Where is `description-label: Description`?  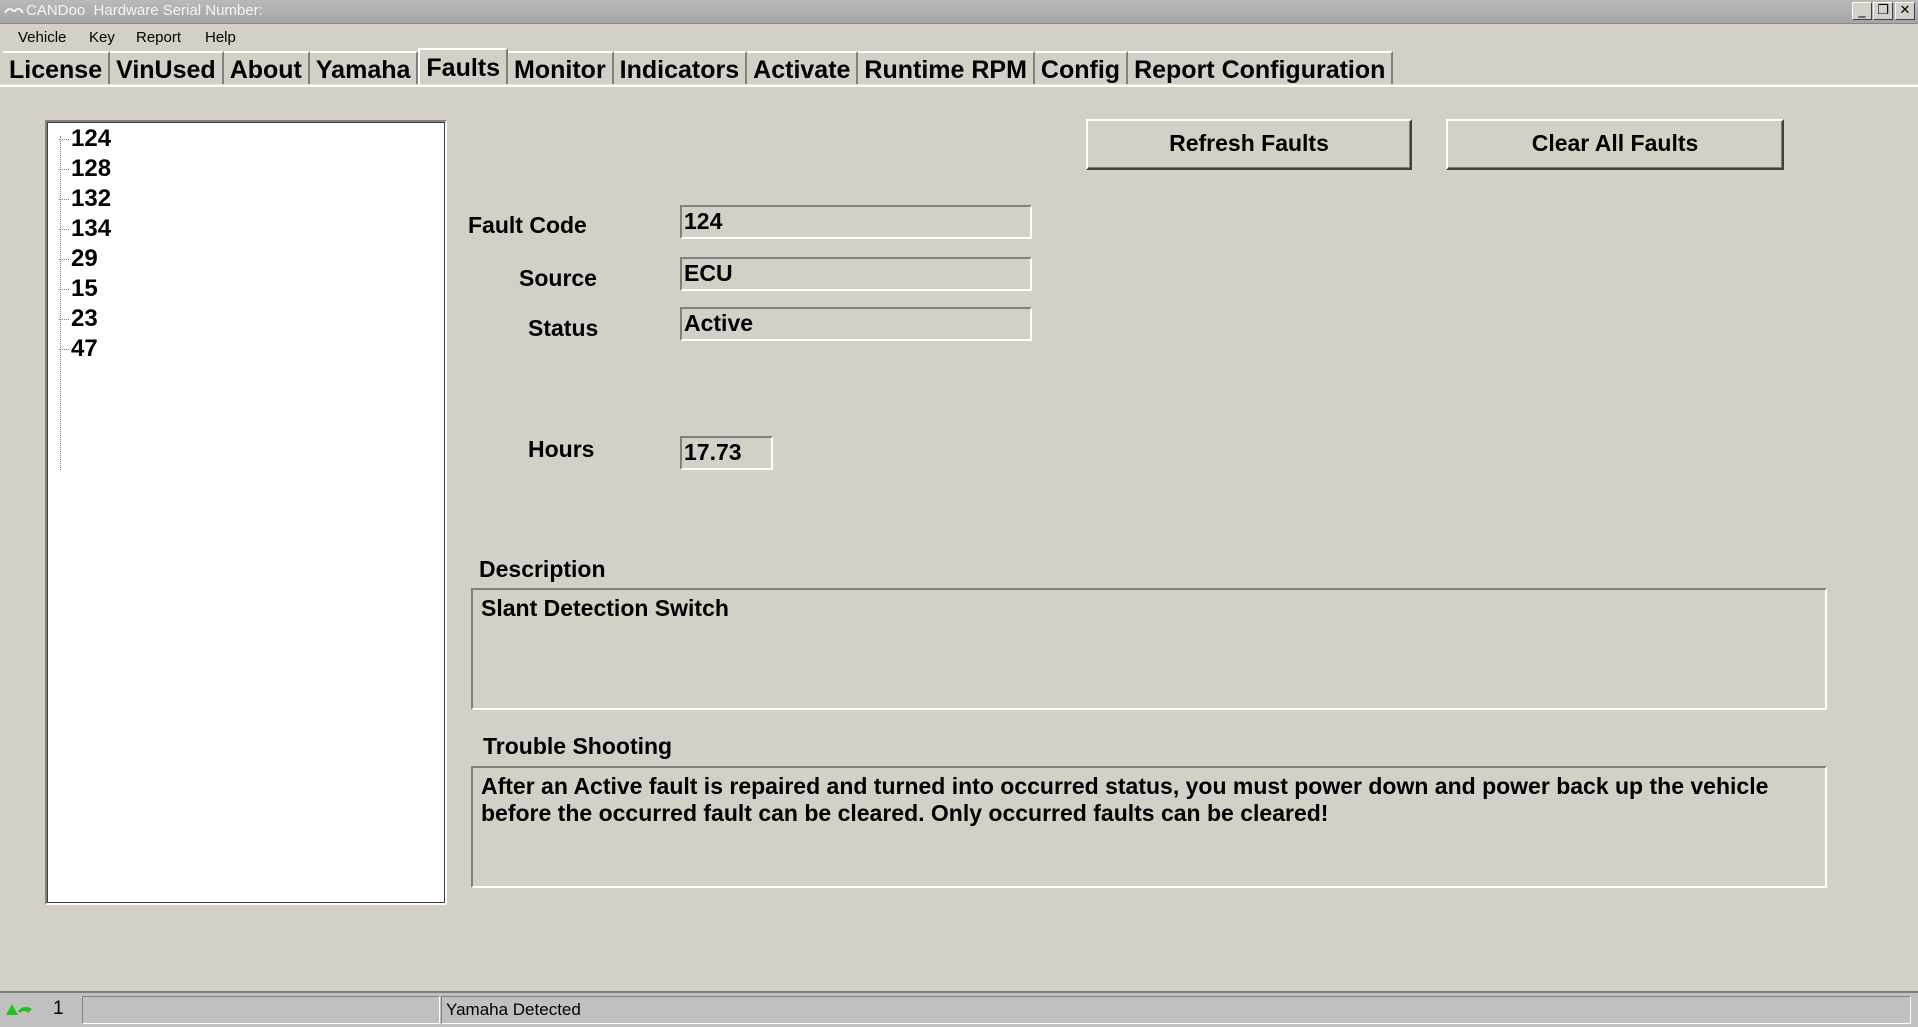
description-label: Description is located at coordinates (542, 569).